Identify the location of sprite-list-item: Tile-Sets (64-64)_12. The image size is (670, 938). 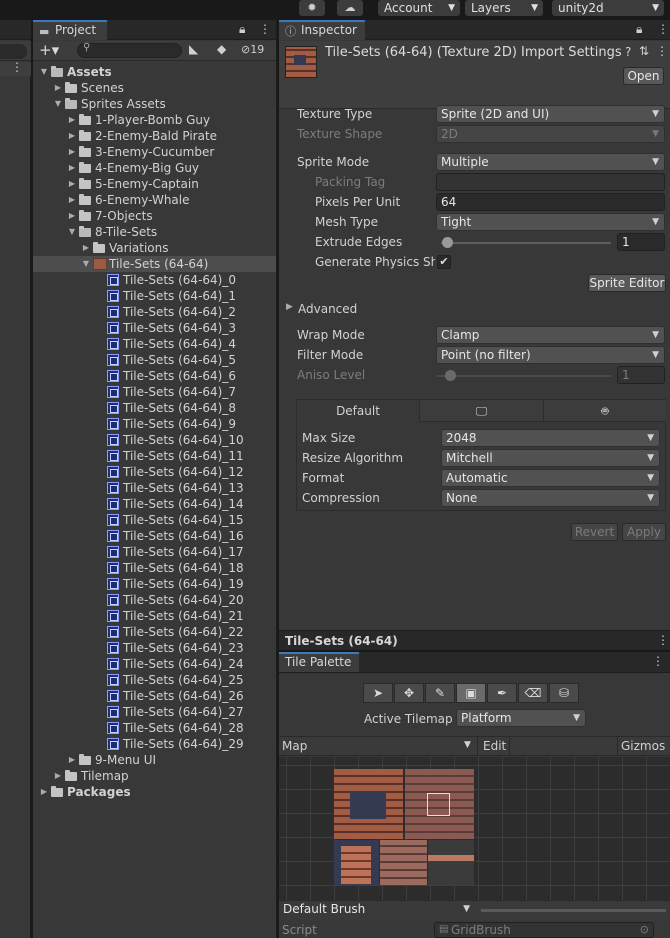
(154, 472).